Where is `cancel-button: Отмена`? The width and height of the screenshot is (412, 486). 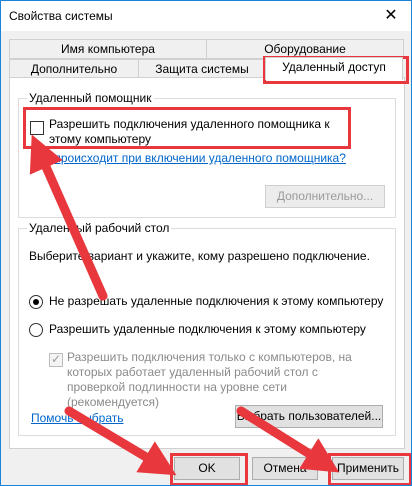
cancel-button: Отмена is located at coordinates (285, 468).